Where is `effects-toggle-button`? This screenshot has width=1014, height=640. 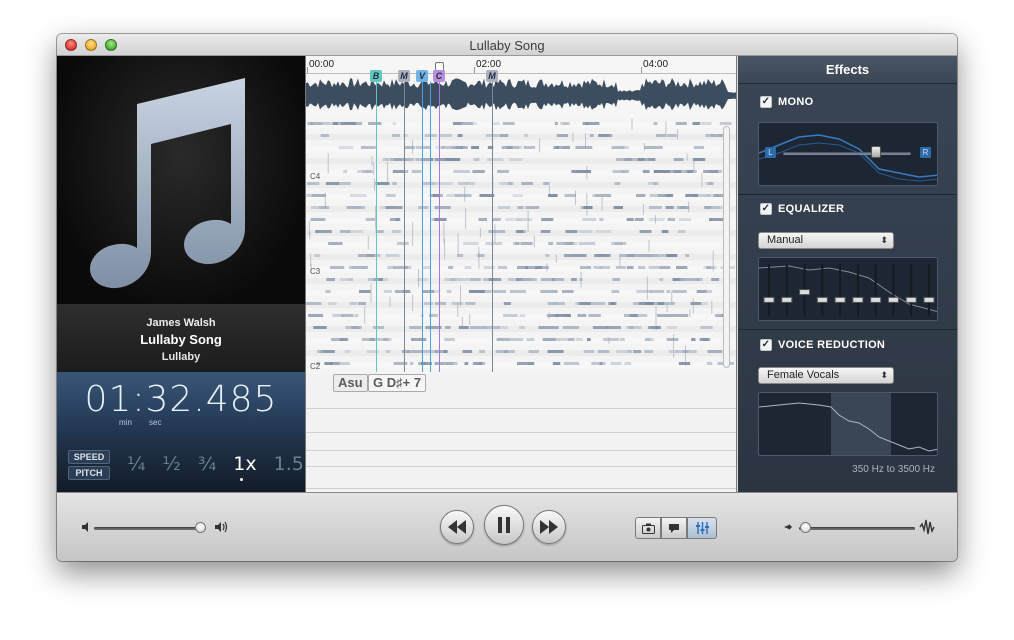
effects-toggle-button is located at coordinates (702, 528).